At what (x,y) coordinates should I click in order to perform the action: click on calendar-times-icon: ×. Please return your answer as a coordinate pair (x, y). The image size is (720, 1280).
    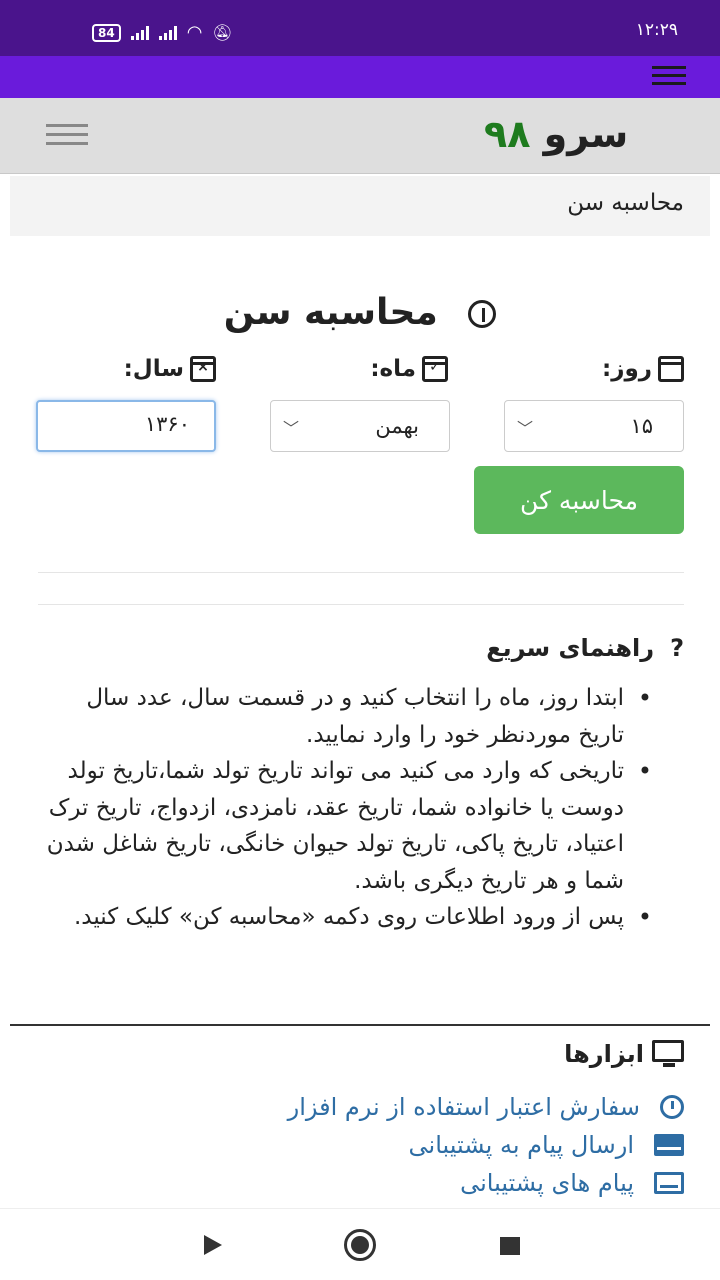
    Looking at the image, I should click on (203, 369).